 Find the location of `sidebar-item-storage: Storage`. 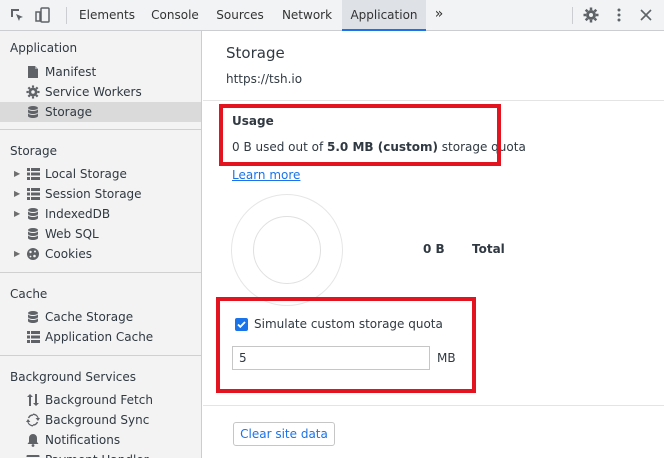

sidebar-item-storage: Storage is located at coordinates (100, 112).